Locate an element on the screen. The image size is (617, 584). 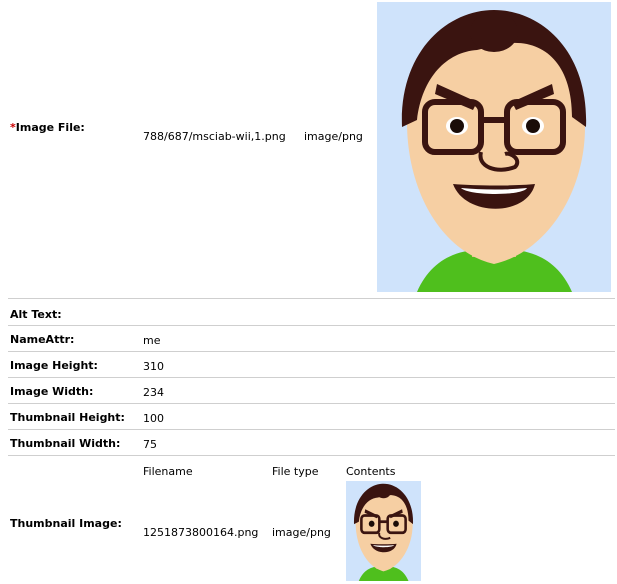
image-file-label: *Image File: is located at coordinates (47, 127).